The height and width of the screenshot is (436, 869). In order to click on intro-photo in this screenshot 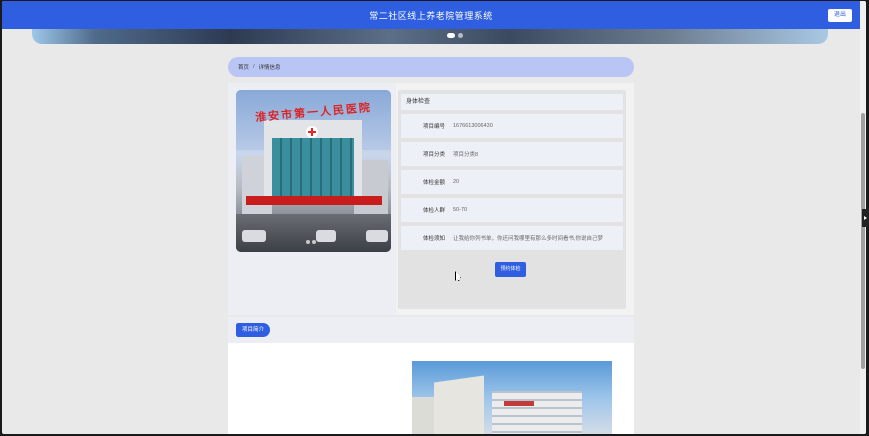, I will do `click(512, 397)`.